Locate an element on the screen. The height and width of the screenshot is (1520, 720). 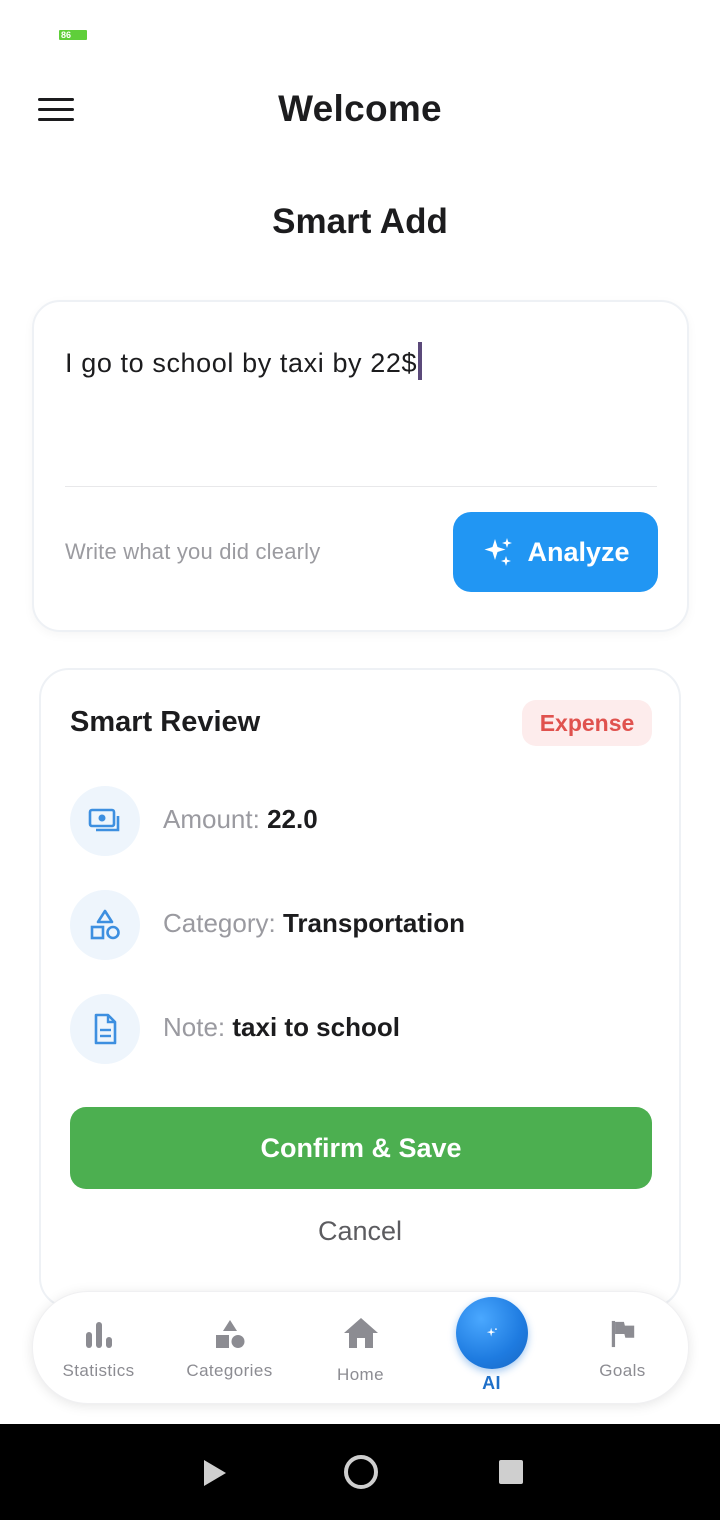
note-value: taxi to school is located at coordinates (316, 1027).